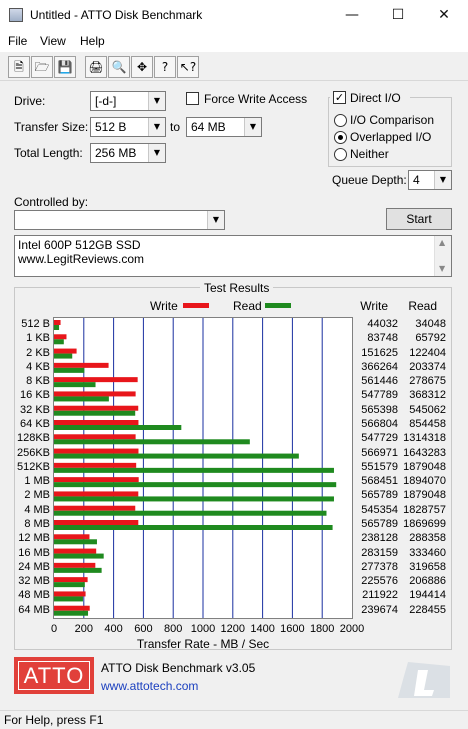  Describe the element at coordinates (35, 424) in the screenshot. I see `row-label: 64 KB` at that location.